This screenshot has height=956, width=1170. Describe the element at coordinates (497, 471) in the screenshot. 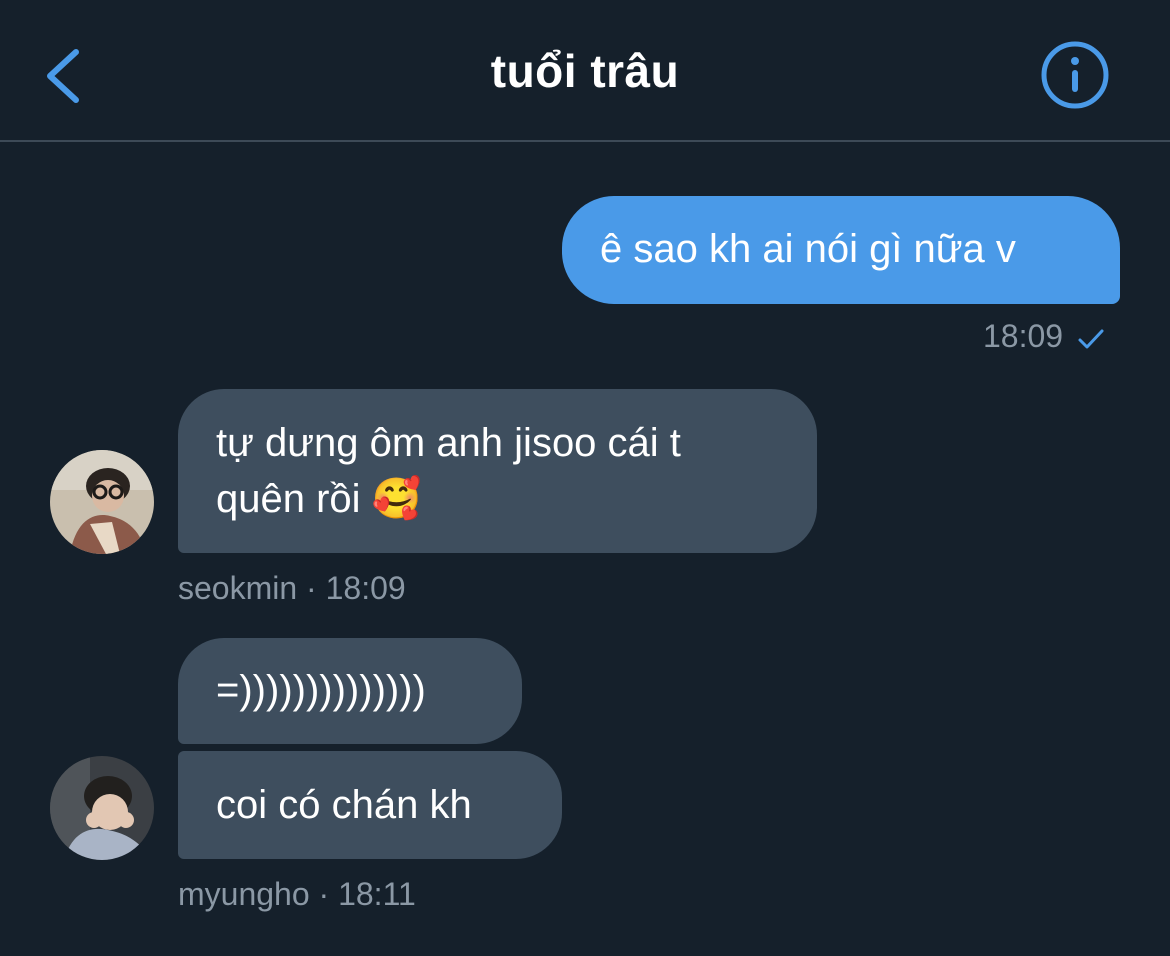

I see `incoming-message-bubble: tự dưng ôm anh jisoo cái t quên rồi 🥰` at that location.